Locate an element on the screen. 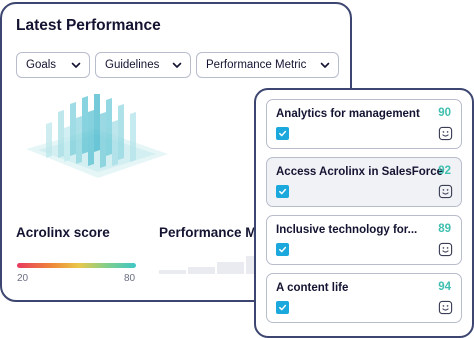 This screenshot has height=338, width=474. list-item-analytics: Analytics for management 90 is located at coordinates (364, 124).